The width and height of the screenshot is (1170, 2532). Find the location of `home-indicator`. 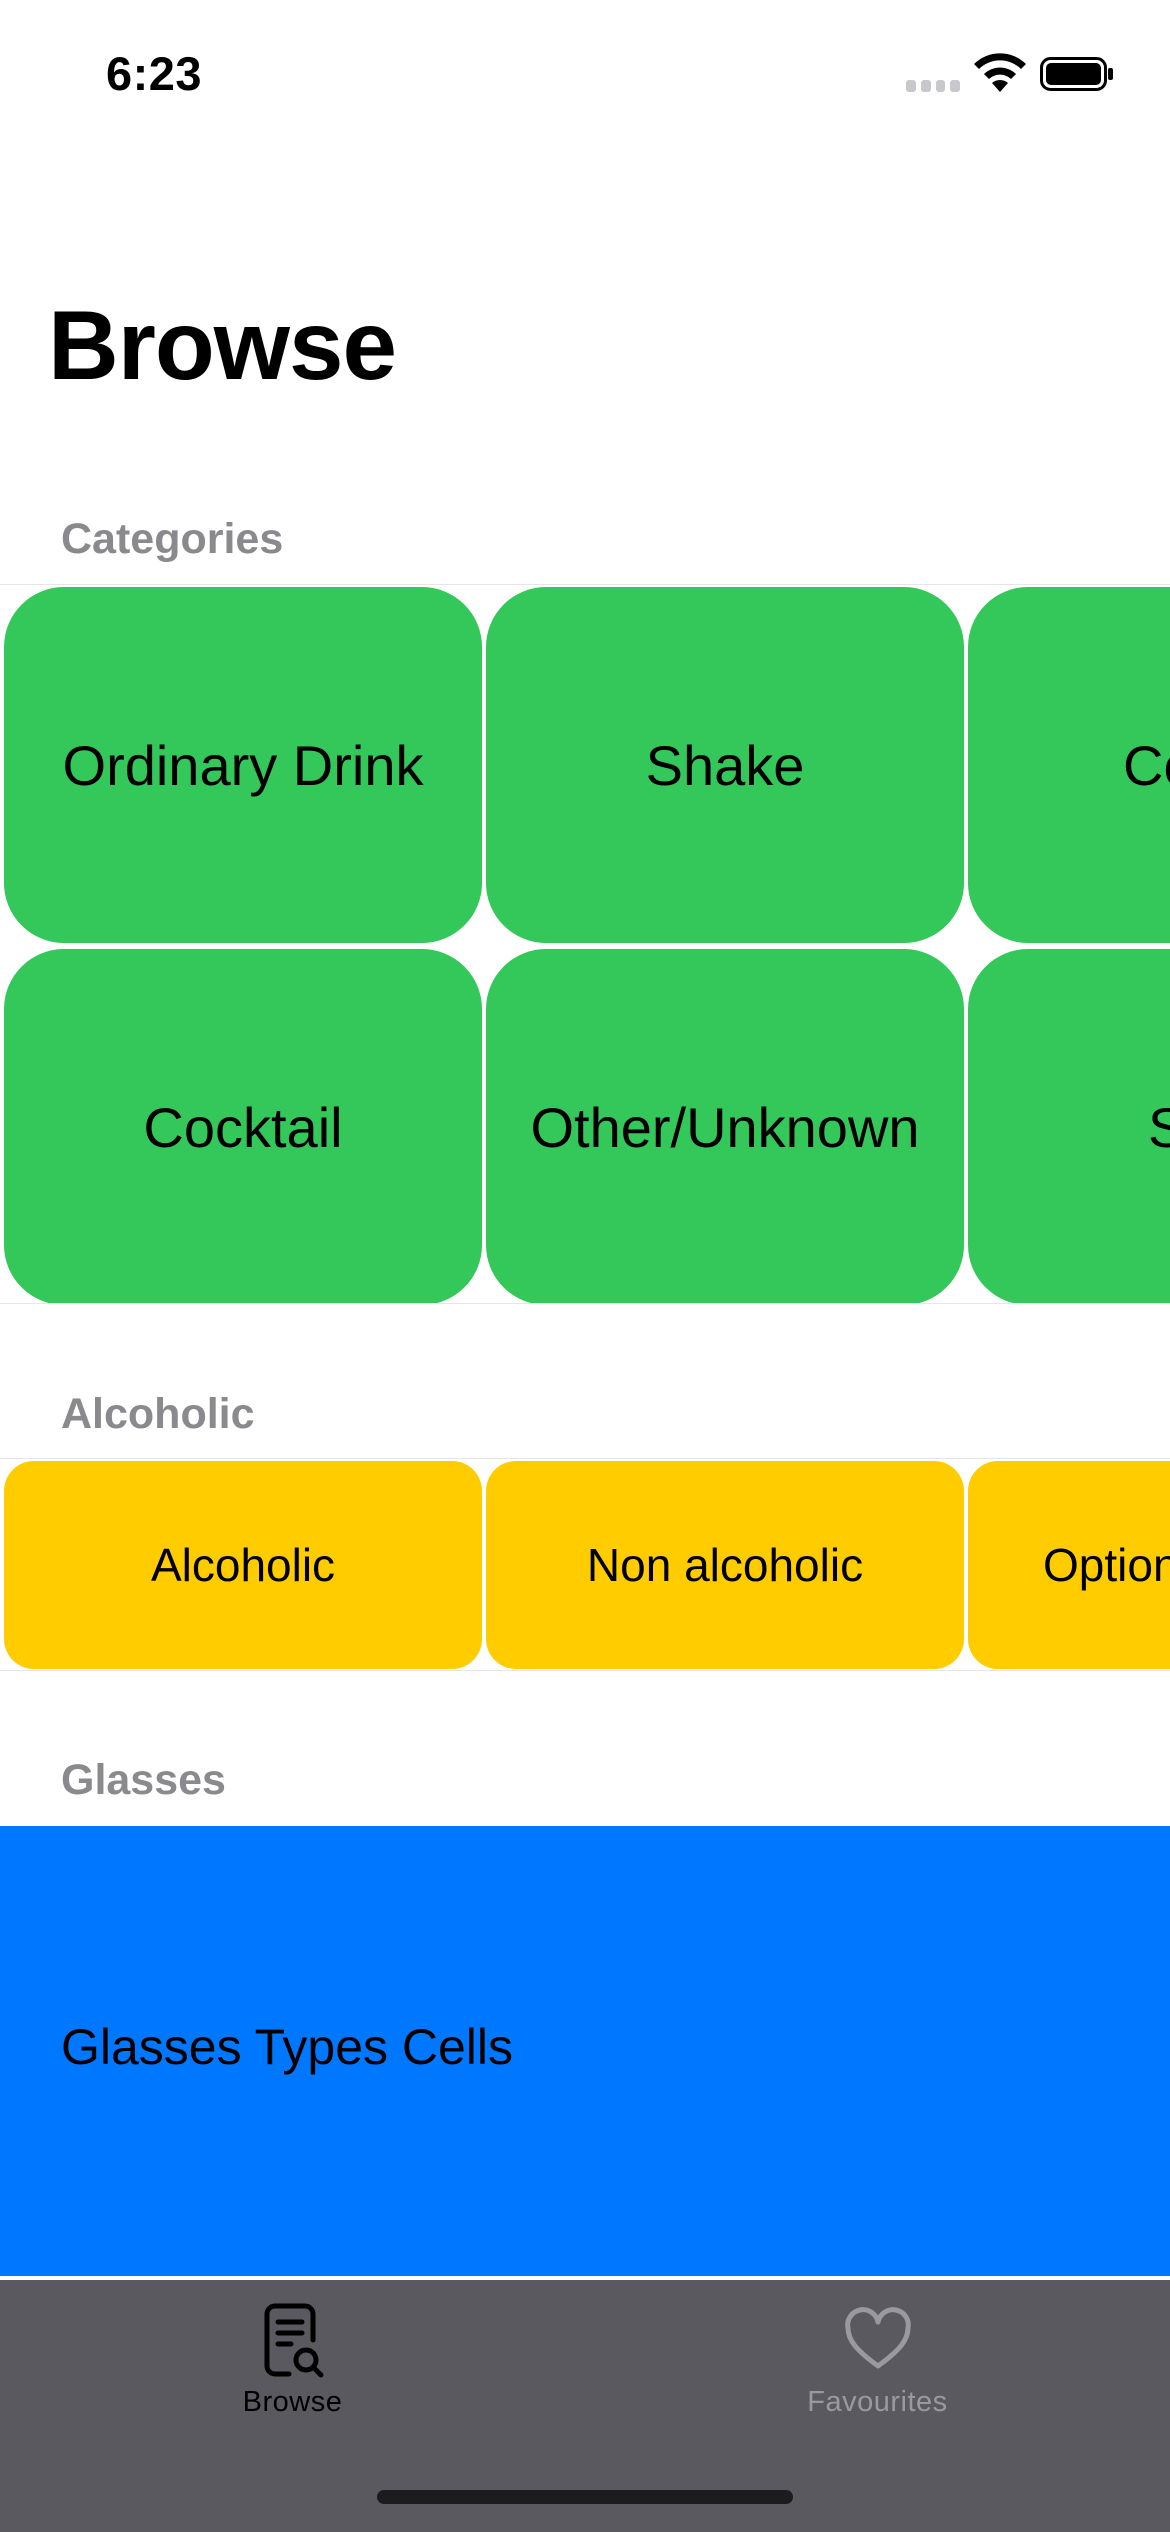

home-indicator is located at coordinates (585, 2497).